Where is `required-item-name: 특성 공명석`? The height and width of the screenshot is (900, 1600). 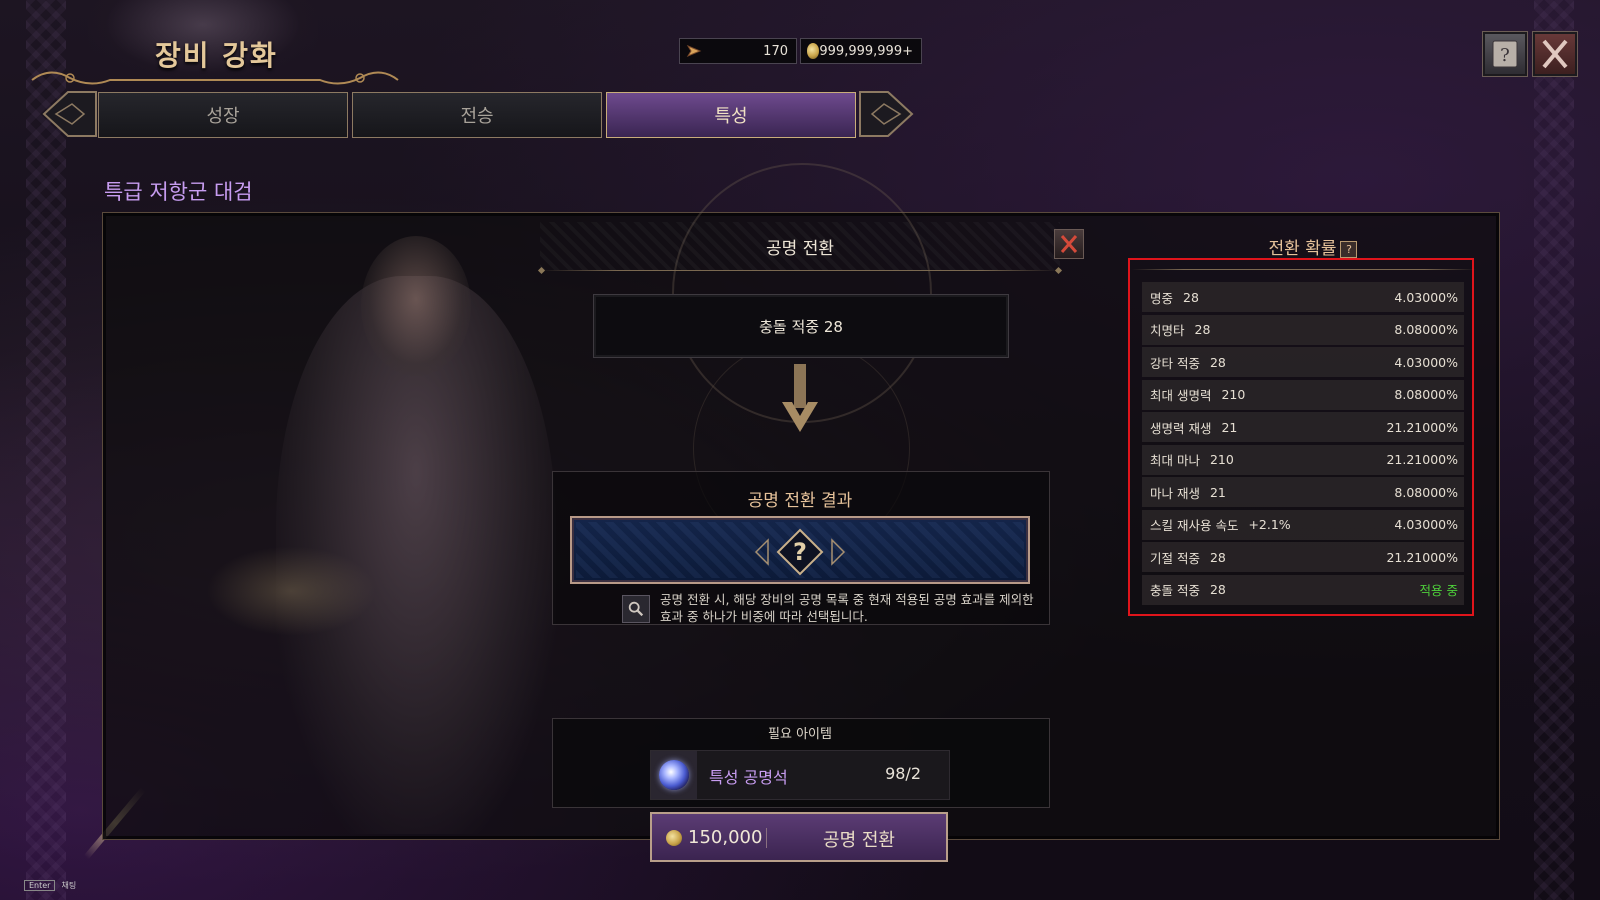 required-item-name: 특성 공명석 is located at coordinates (748, 777).